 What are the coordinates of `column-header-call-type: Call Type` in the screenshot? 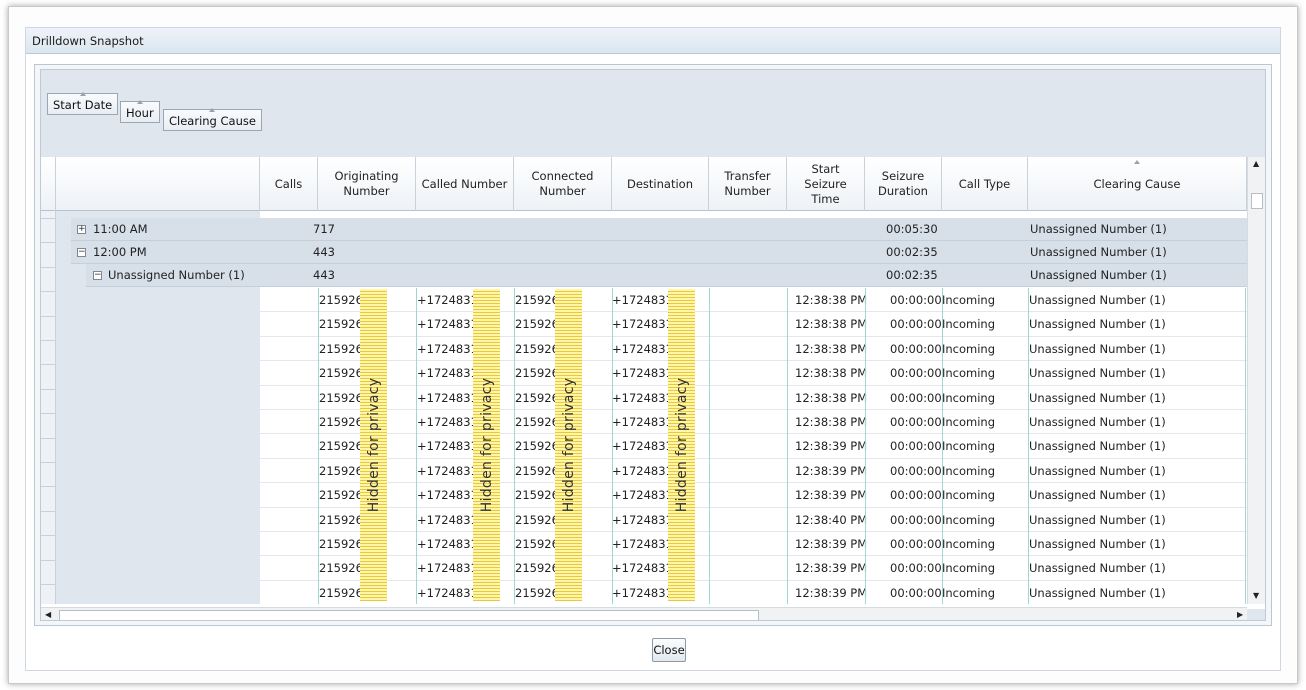 It's located at (985, 184).